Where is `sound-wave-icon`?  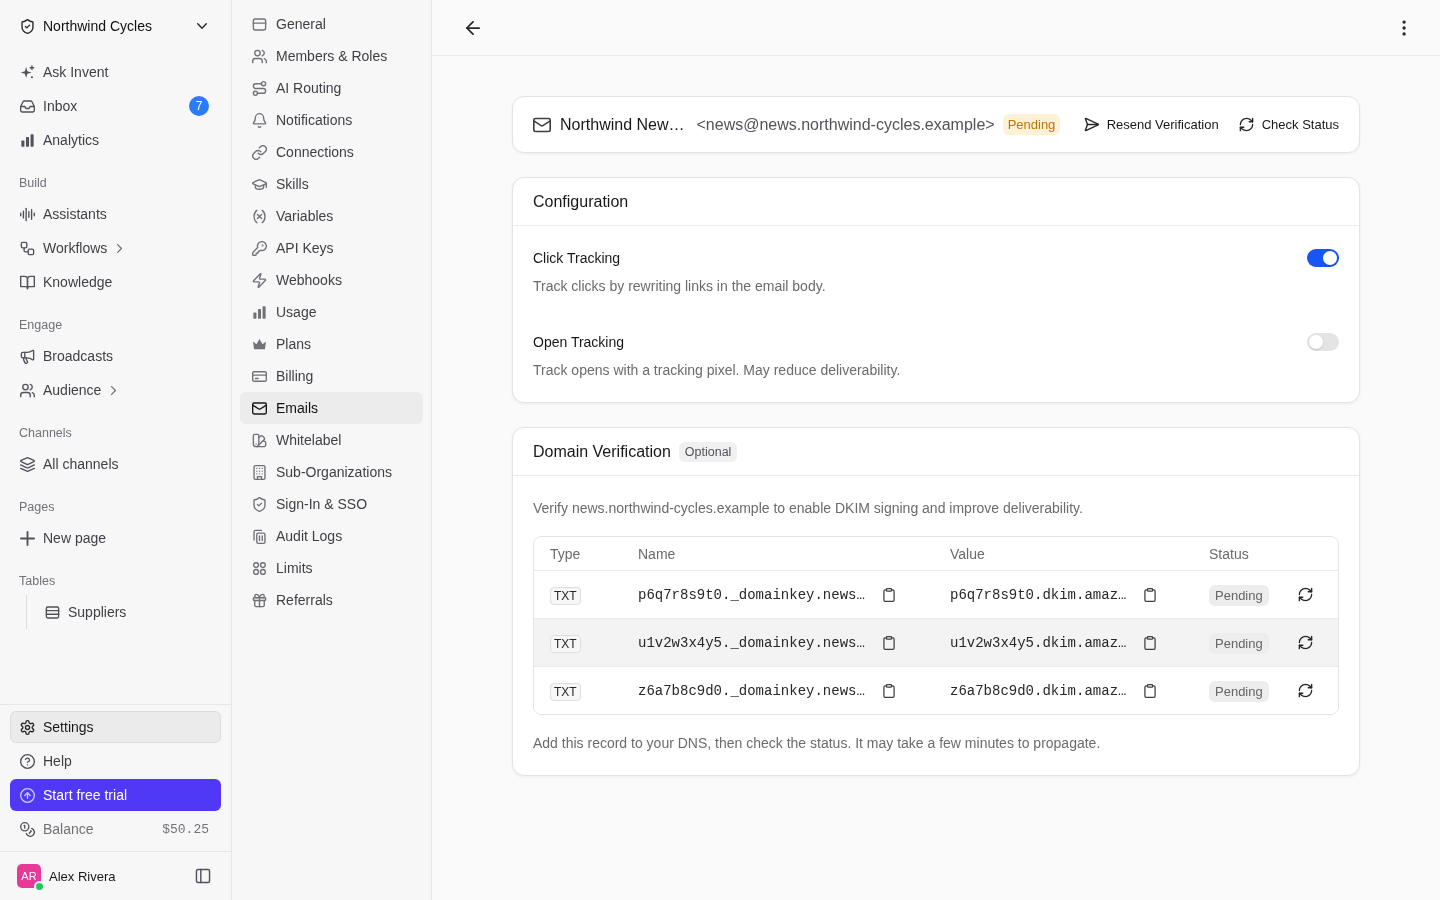
sound-wave-icon is located at coordinates (27, 214).